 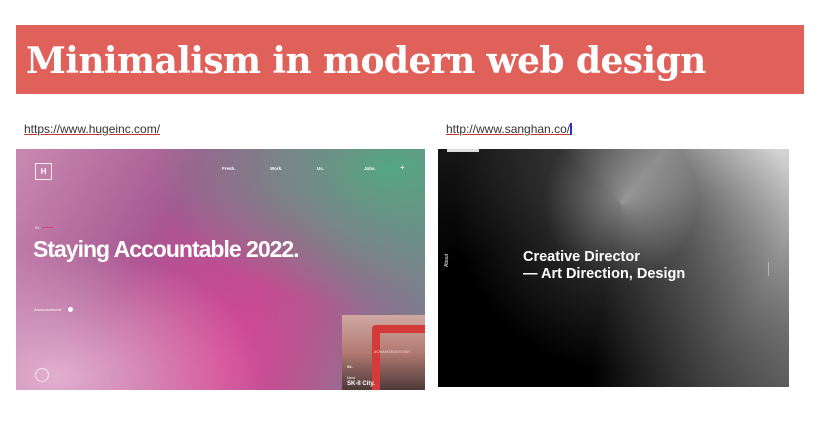 I want to click on slide-index: 01., so click(x=38, y=227).